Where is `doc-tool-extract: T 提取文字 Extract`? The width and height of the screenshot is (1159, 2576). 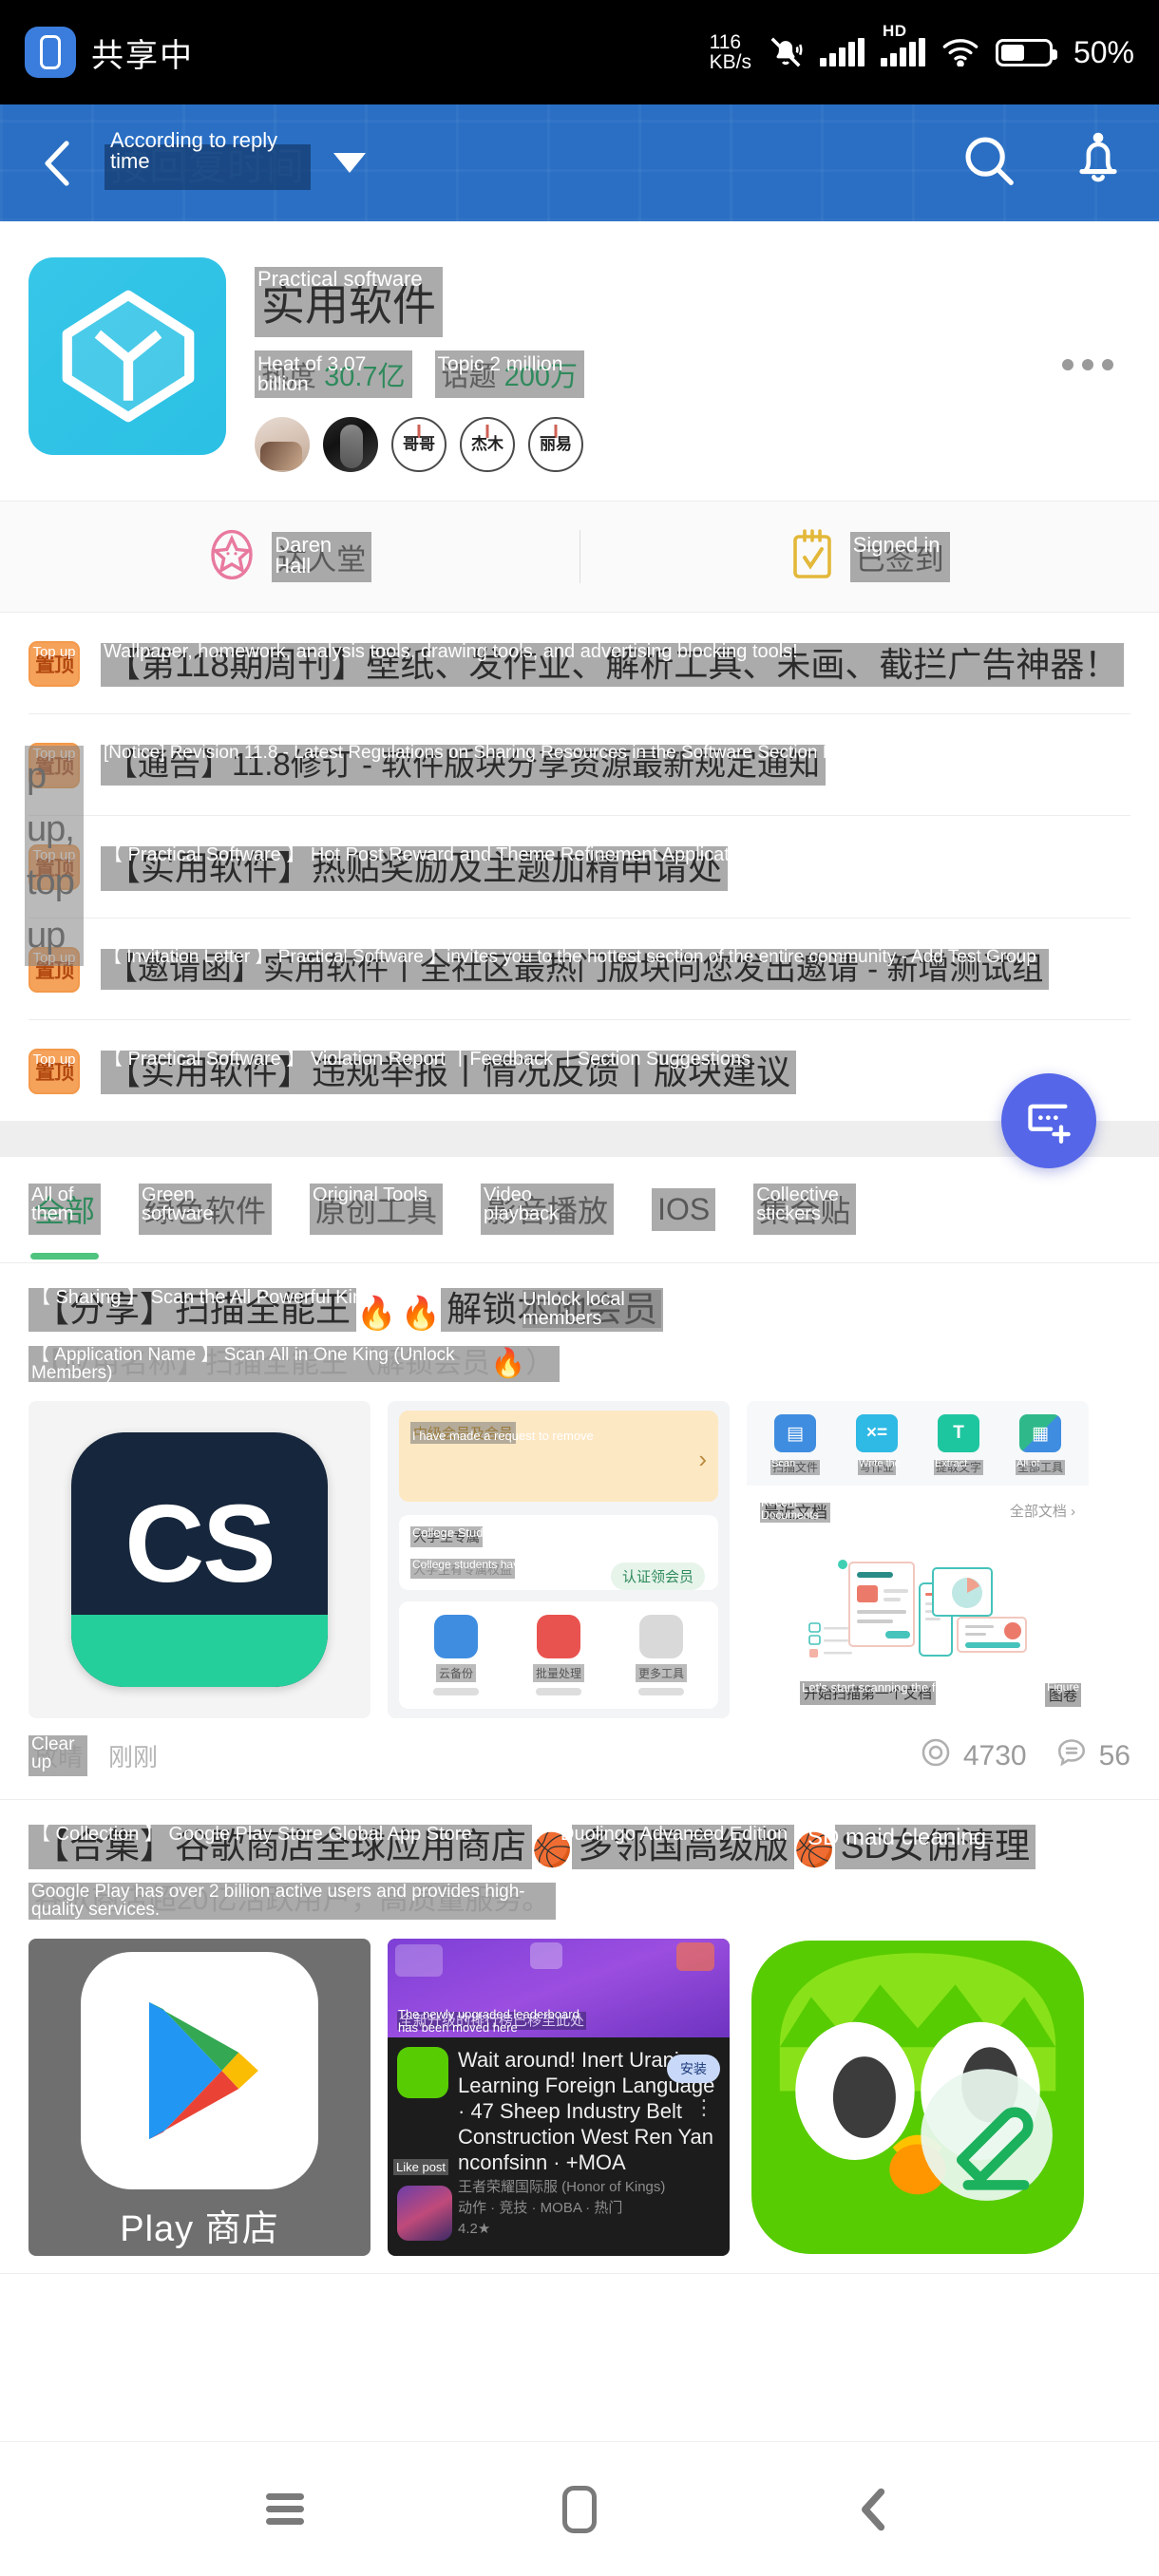
doc-tool-extract: T 提取文字 Extract is located at coordinates (958, 1445).